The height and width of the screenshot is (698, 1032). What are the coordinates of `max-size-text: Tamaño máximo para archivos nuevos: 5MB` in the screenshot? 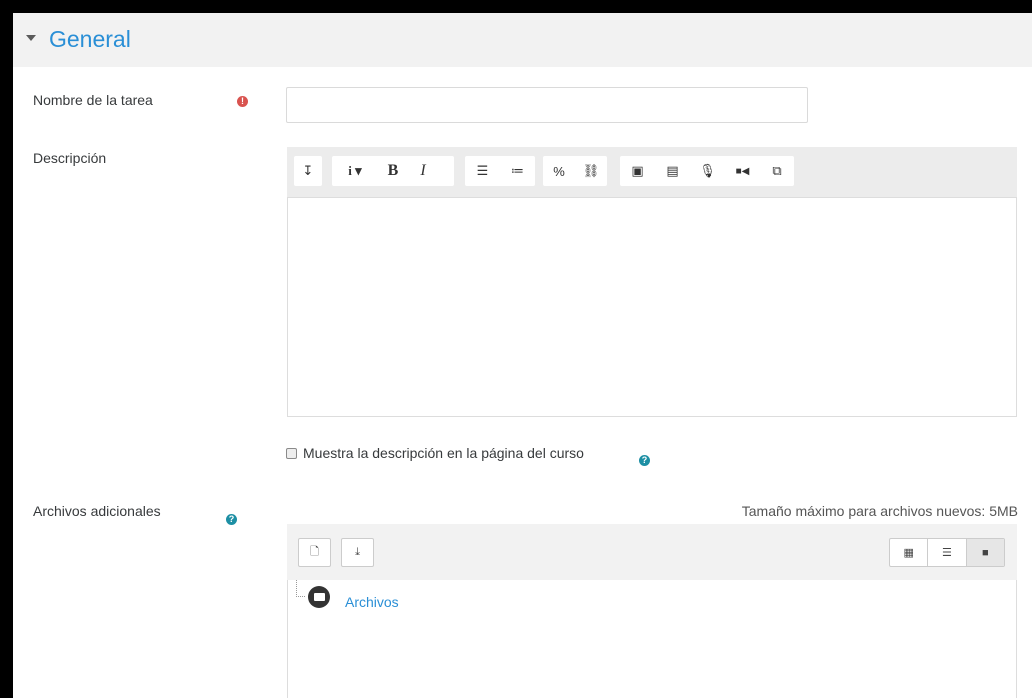 It's located at (879, 511).